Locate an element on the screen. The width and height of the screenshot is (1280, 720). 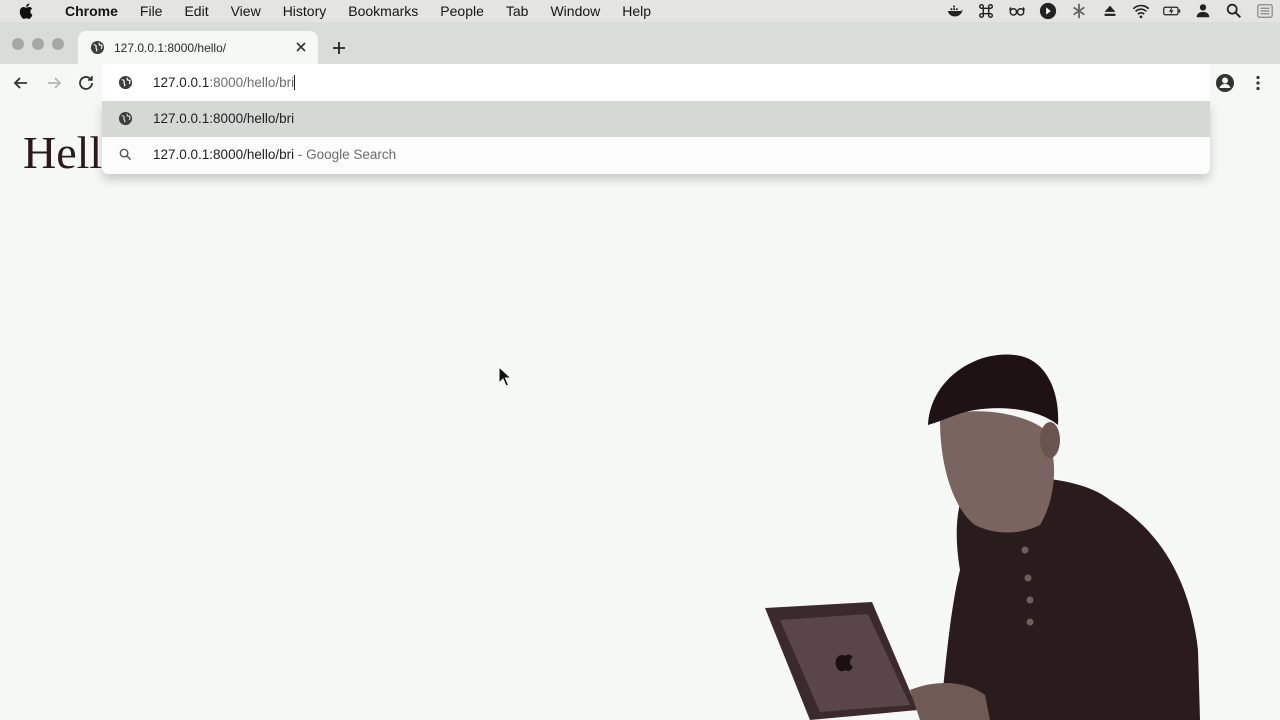
menu-view: View is located at coordinates (246, 11).